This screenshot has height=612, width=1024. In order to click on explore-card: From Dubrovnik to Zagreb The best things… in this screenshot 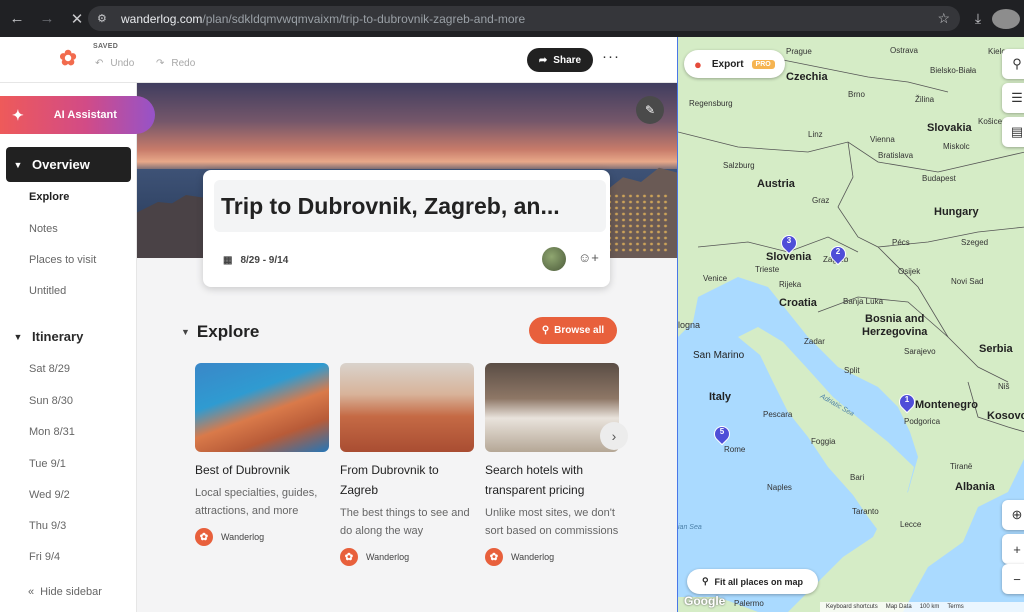, I will do `click(407, 464)`.